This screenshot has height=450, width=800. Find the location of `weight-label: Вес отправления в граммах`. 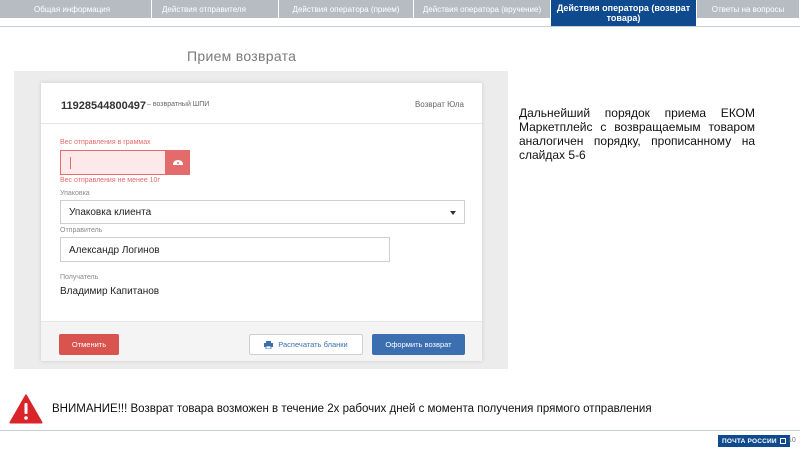

weight-label: Вес отправления в граммах is located at coordinates (105, 142).